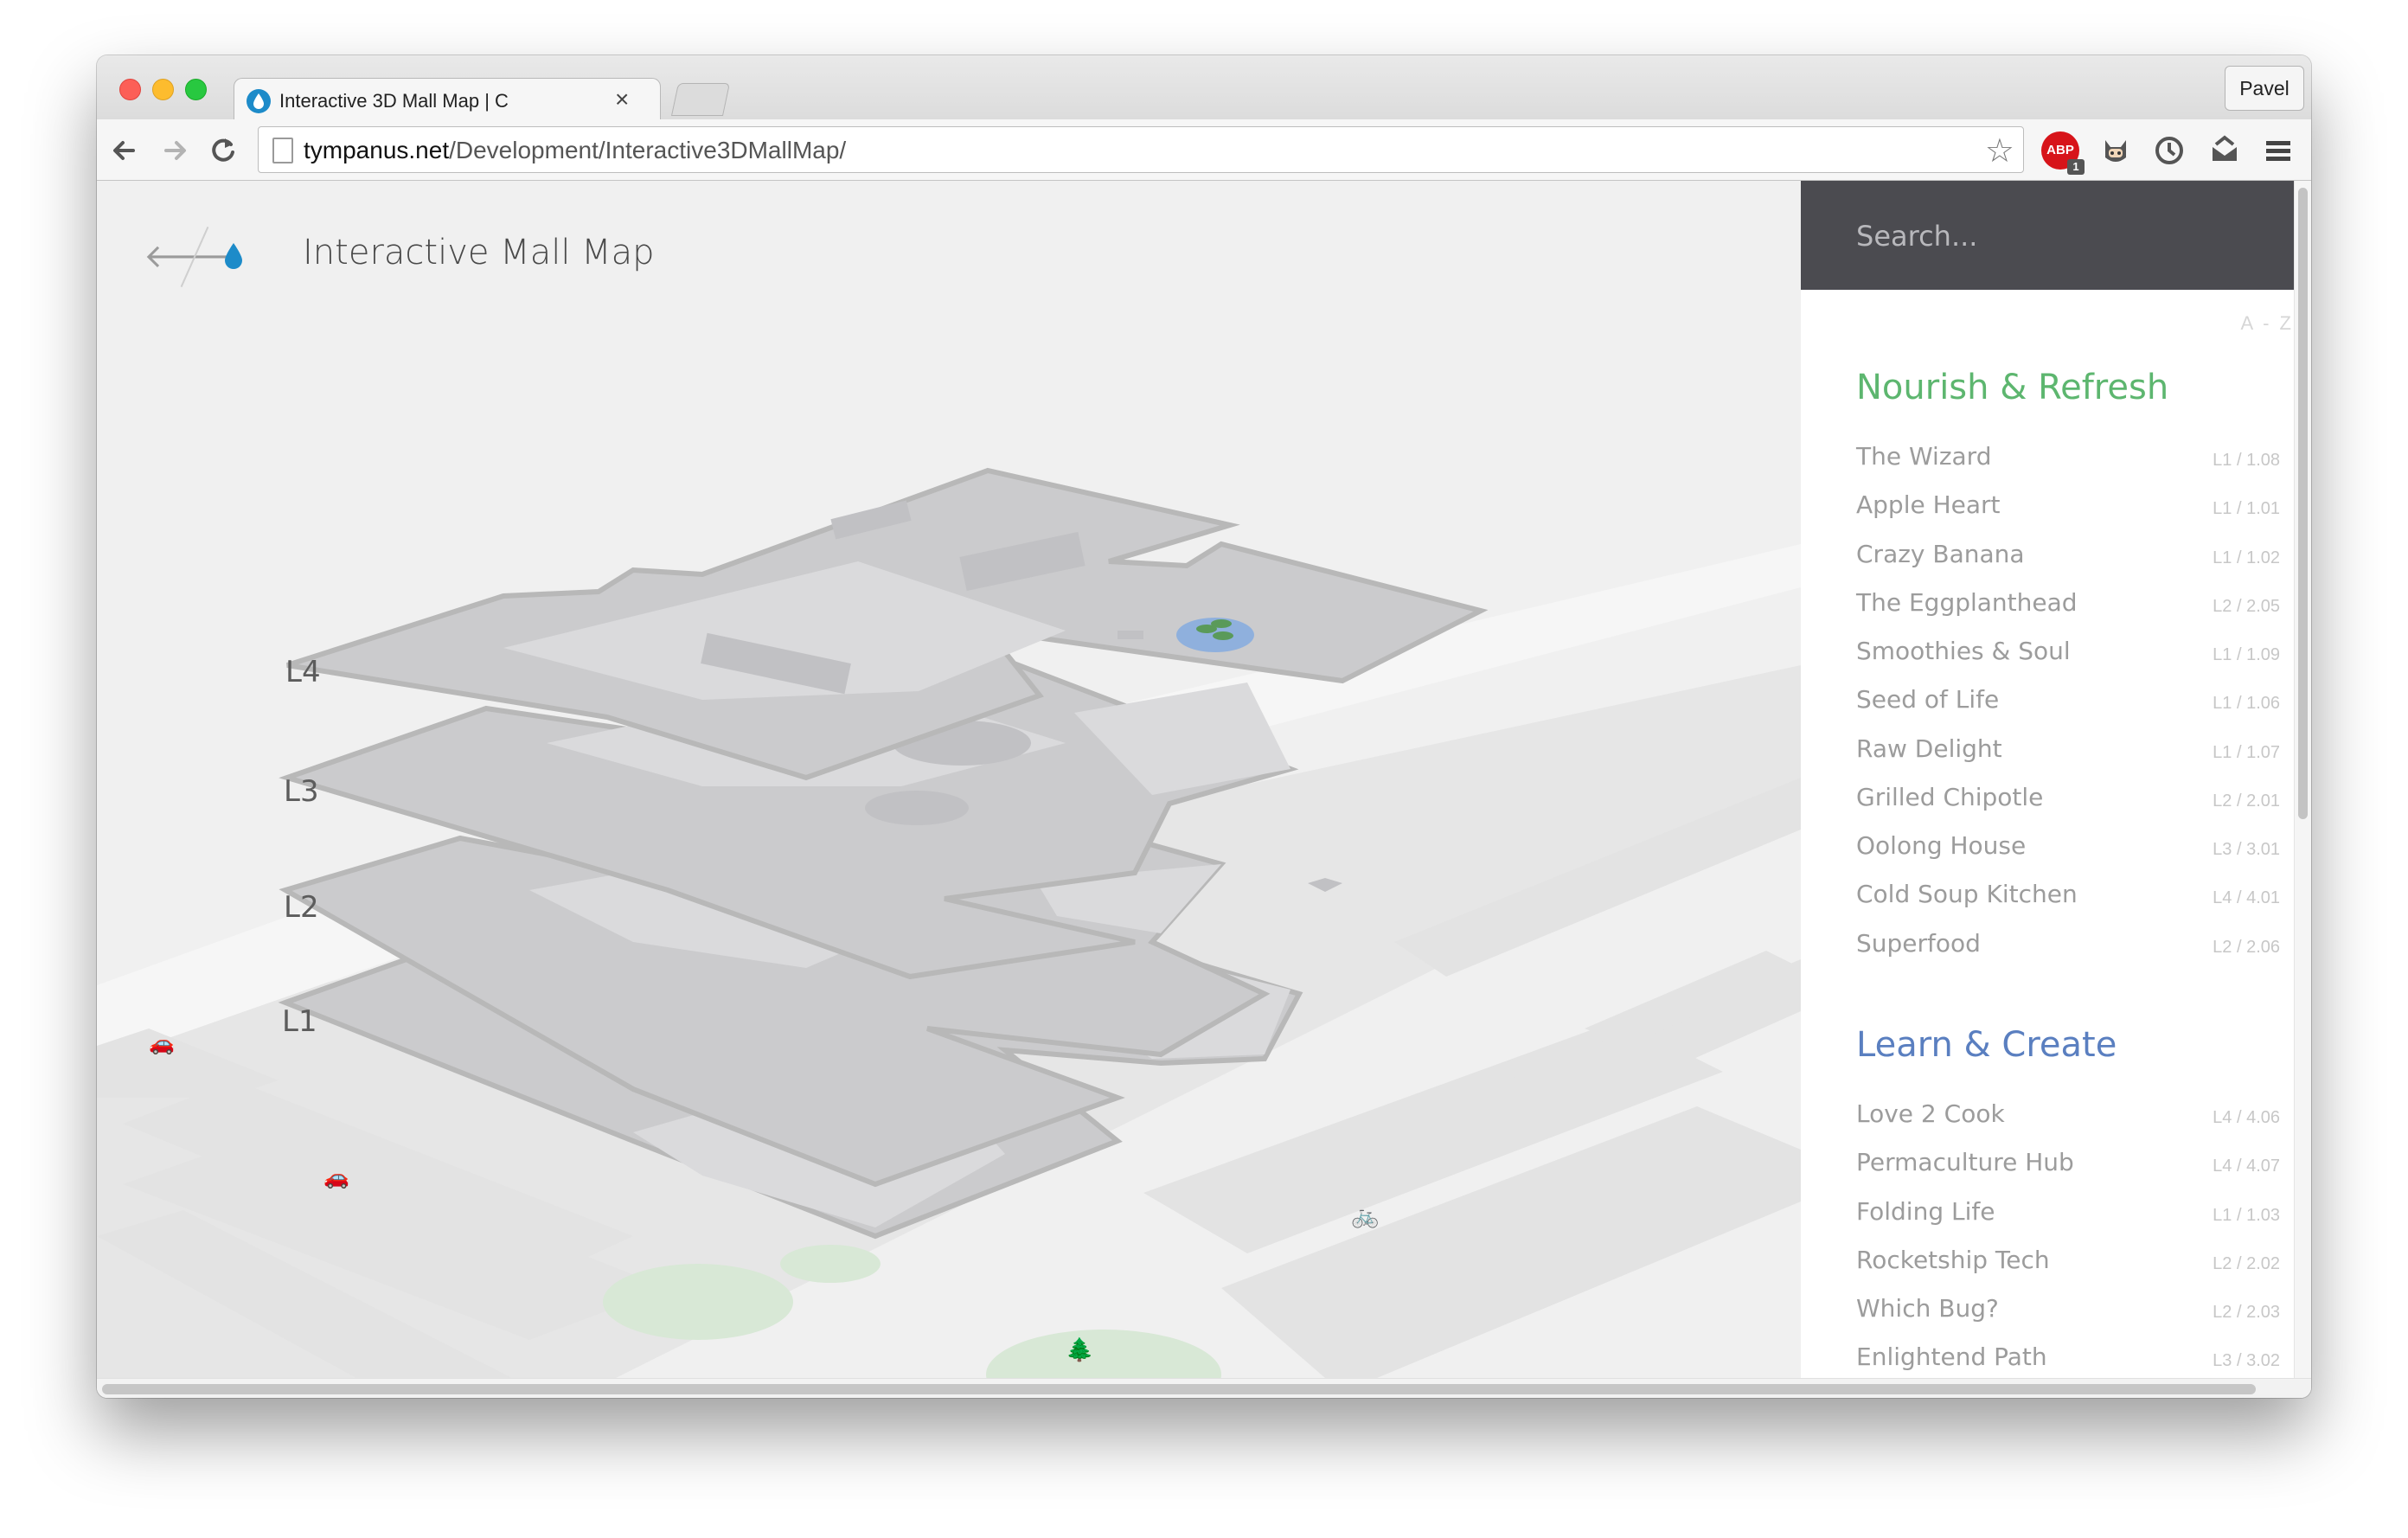 The width and height of the screenshot is (2408, 1538). I want to click on menu-icon, so click(2278, 150).